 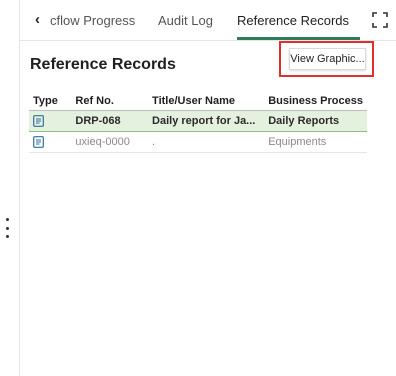 What do you see at coordinates (103, 64) in the screenshot?
I see `section-title: Reference Records` at bounding box center [103, 64].